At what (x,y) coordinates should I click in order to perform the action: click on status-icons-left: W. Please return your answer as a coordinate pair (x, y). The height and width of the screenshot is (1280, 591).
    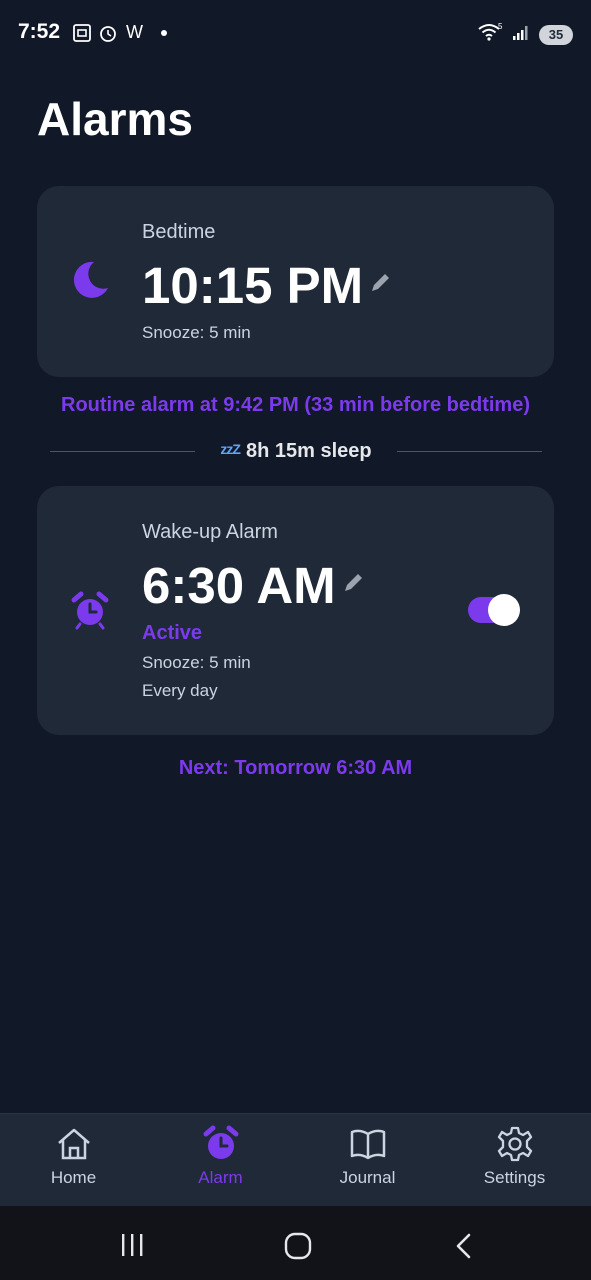
    Looking at the image, I should click on (119, 32).